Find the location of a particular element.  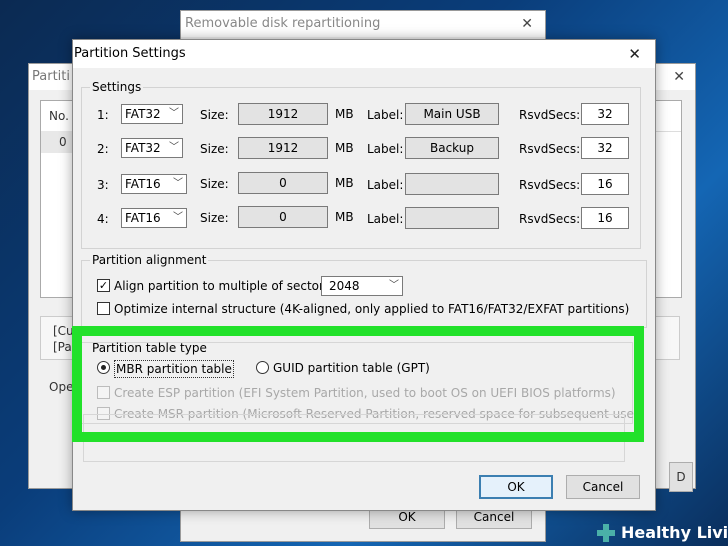

partition-number: 1: is located at coordinates (103, 115).